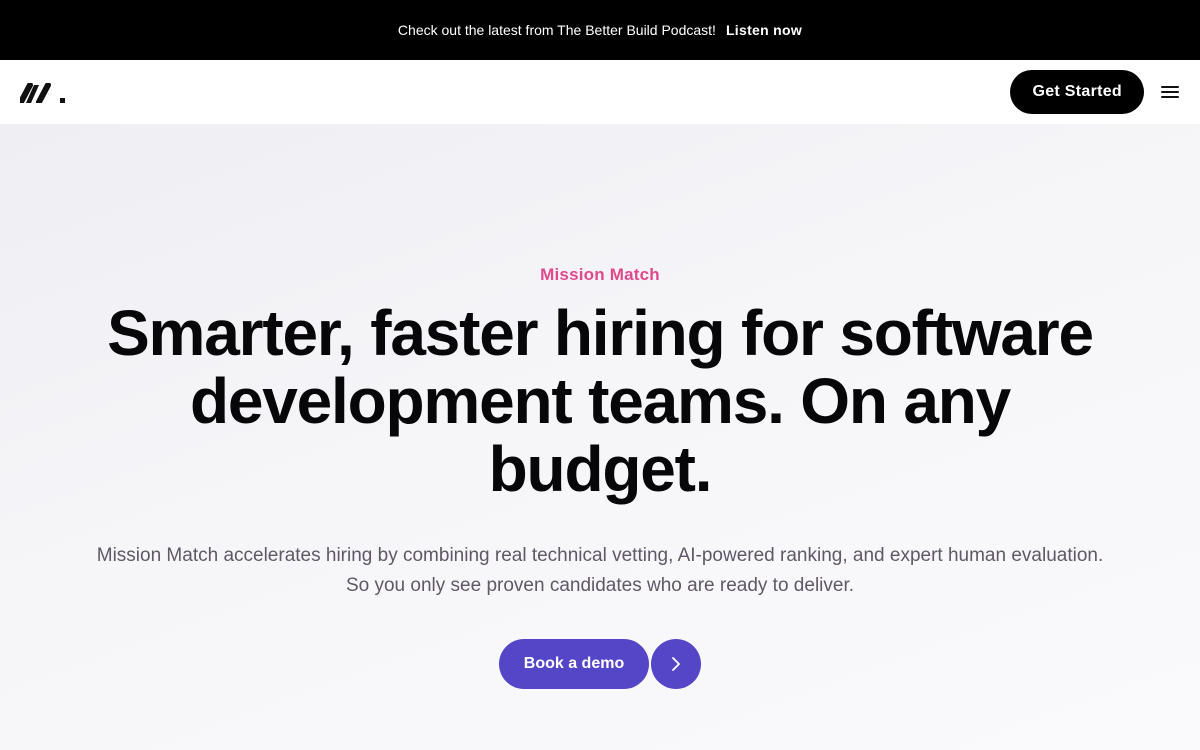  Describe the element at coordinates (600, 92) in the screenshot. I see `top-nav: Get Started` at that location.